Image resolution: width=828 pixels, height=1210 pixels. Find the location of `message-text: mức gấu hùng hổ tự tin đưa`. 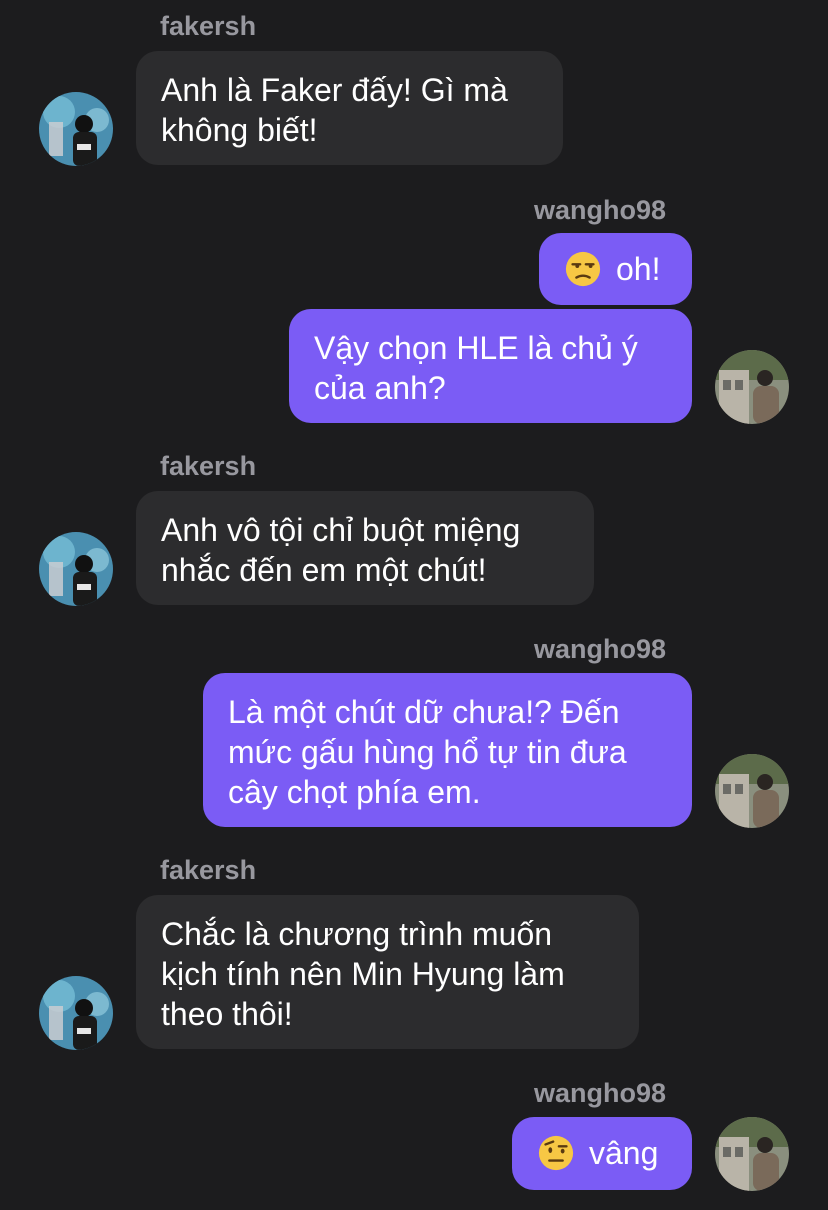

message-text: mức gấu hùng hổ tự tin đưa is located at coordinates (427, 752).